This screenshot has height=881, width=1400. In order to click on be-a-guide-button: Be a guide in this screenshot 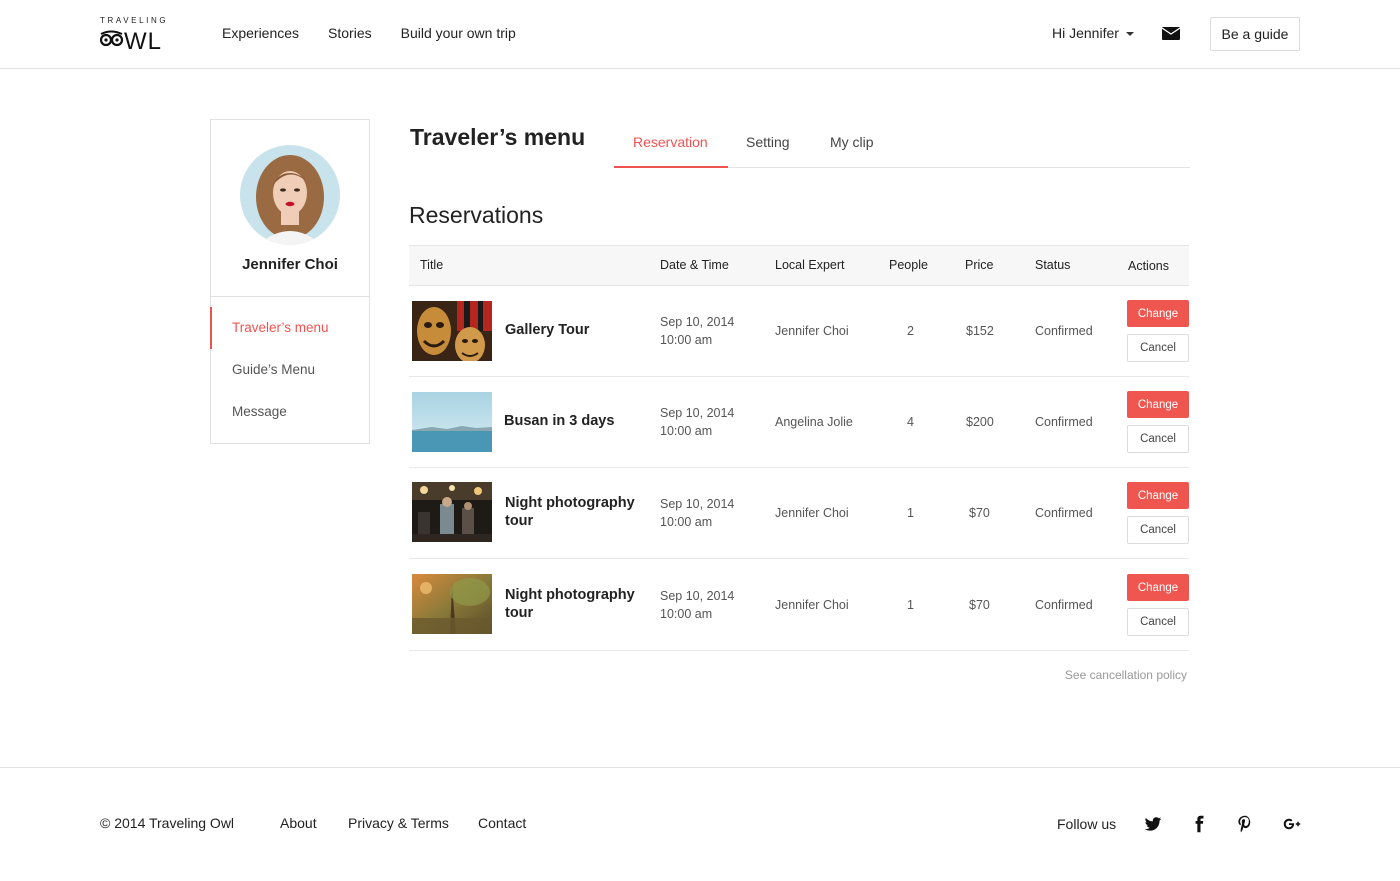, I will do `click(1255, 34)`.